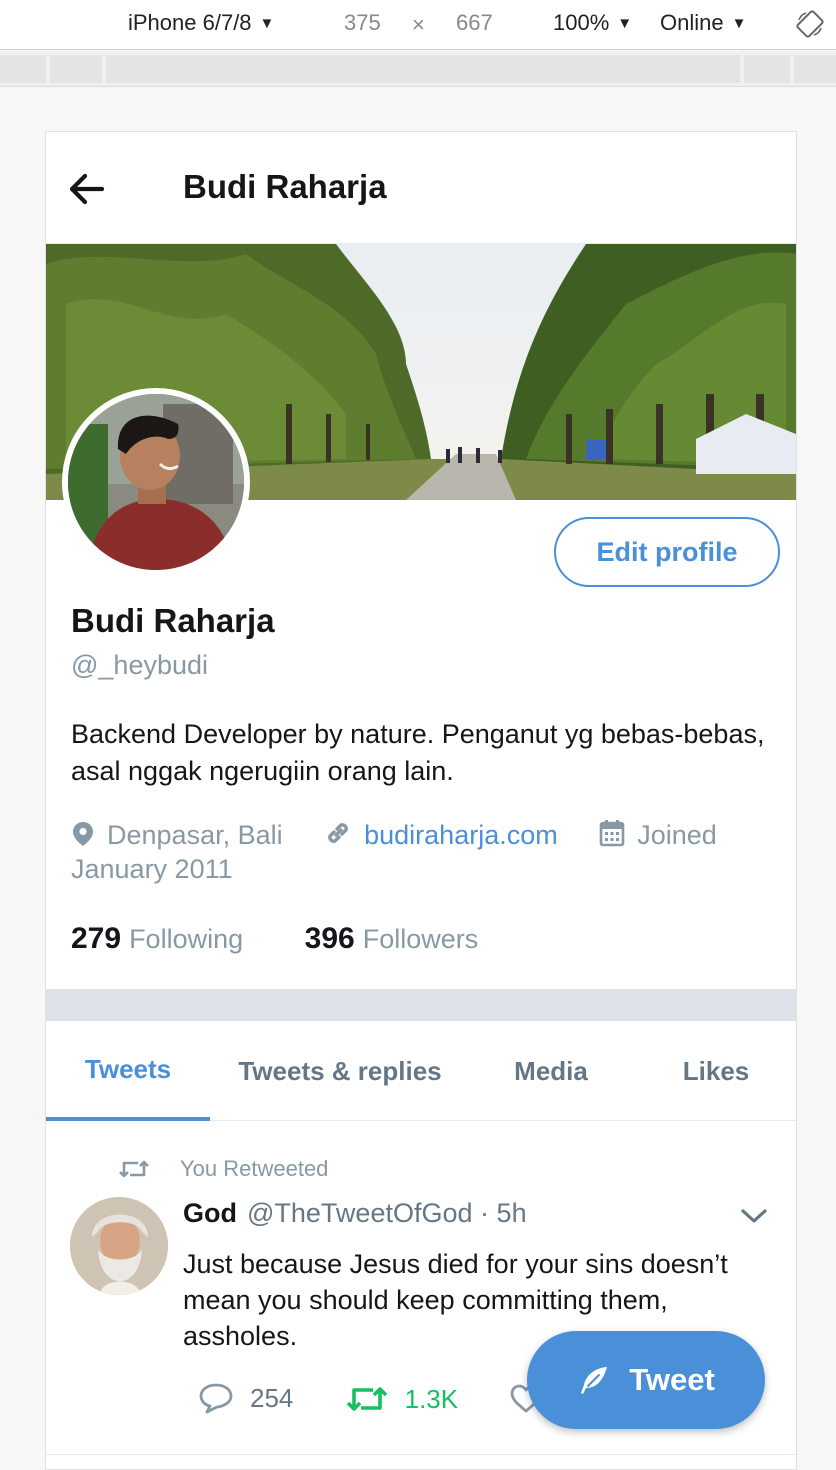  Describe the element at coordinates (340, 1071) in the screenshot. I see `tab-tweets-and-replies: Tweets & replies` at that location.